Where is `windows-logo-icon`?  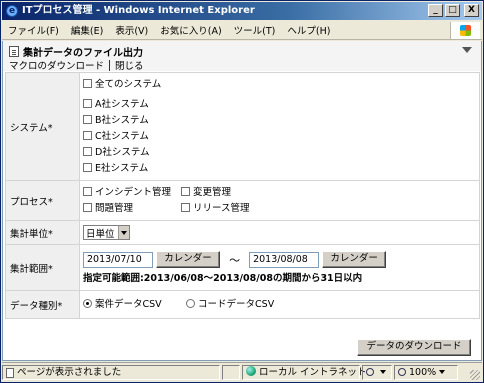 windows-logo-icon is located at coordinates (465, 30).